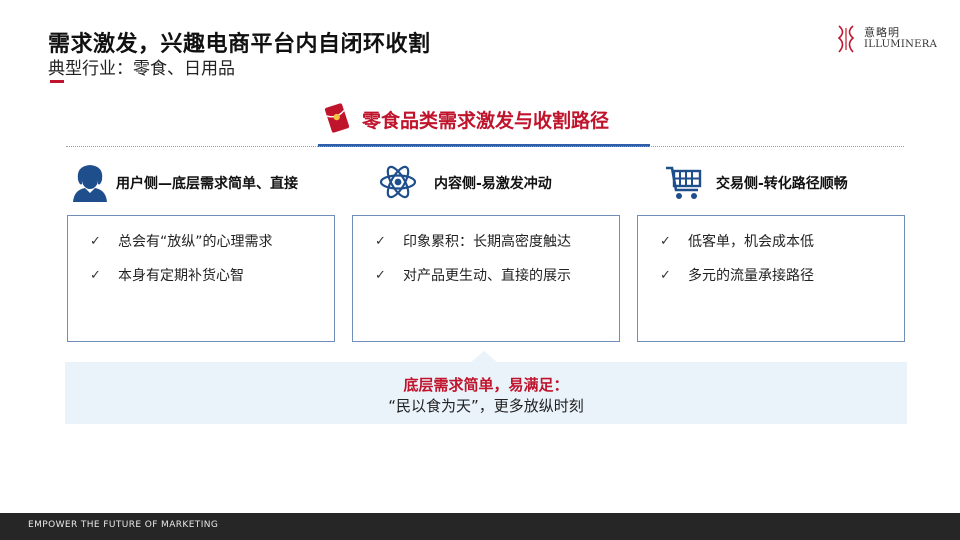  Describe the element at coordinates (751, 276) in the screenshot. I see `list-item-text: 多元的流量承接路径` at that location.